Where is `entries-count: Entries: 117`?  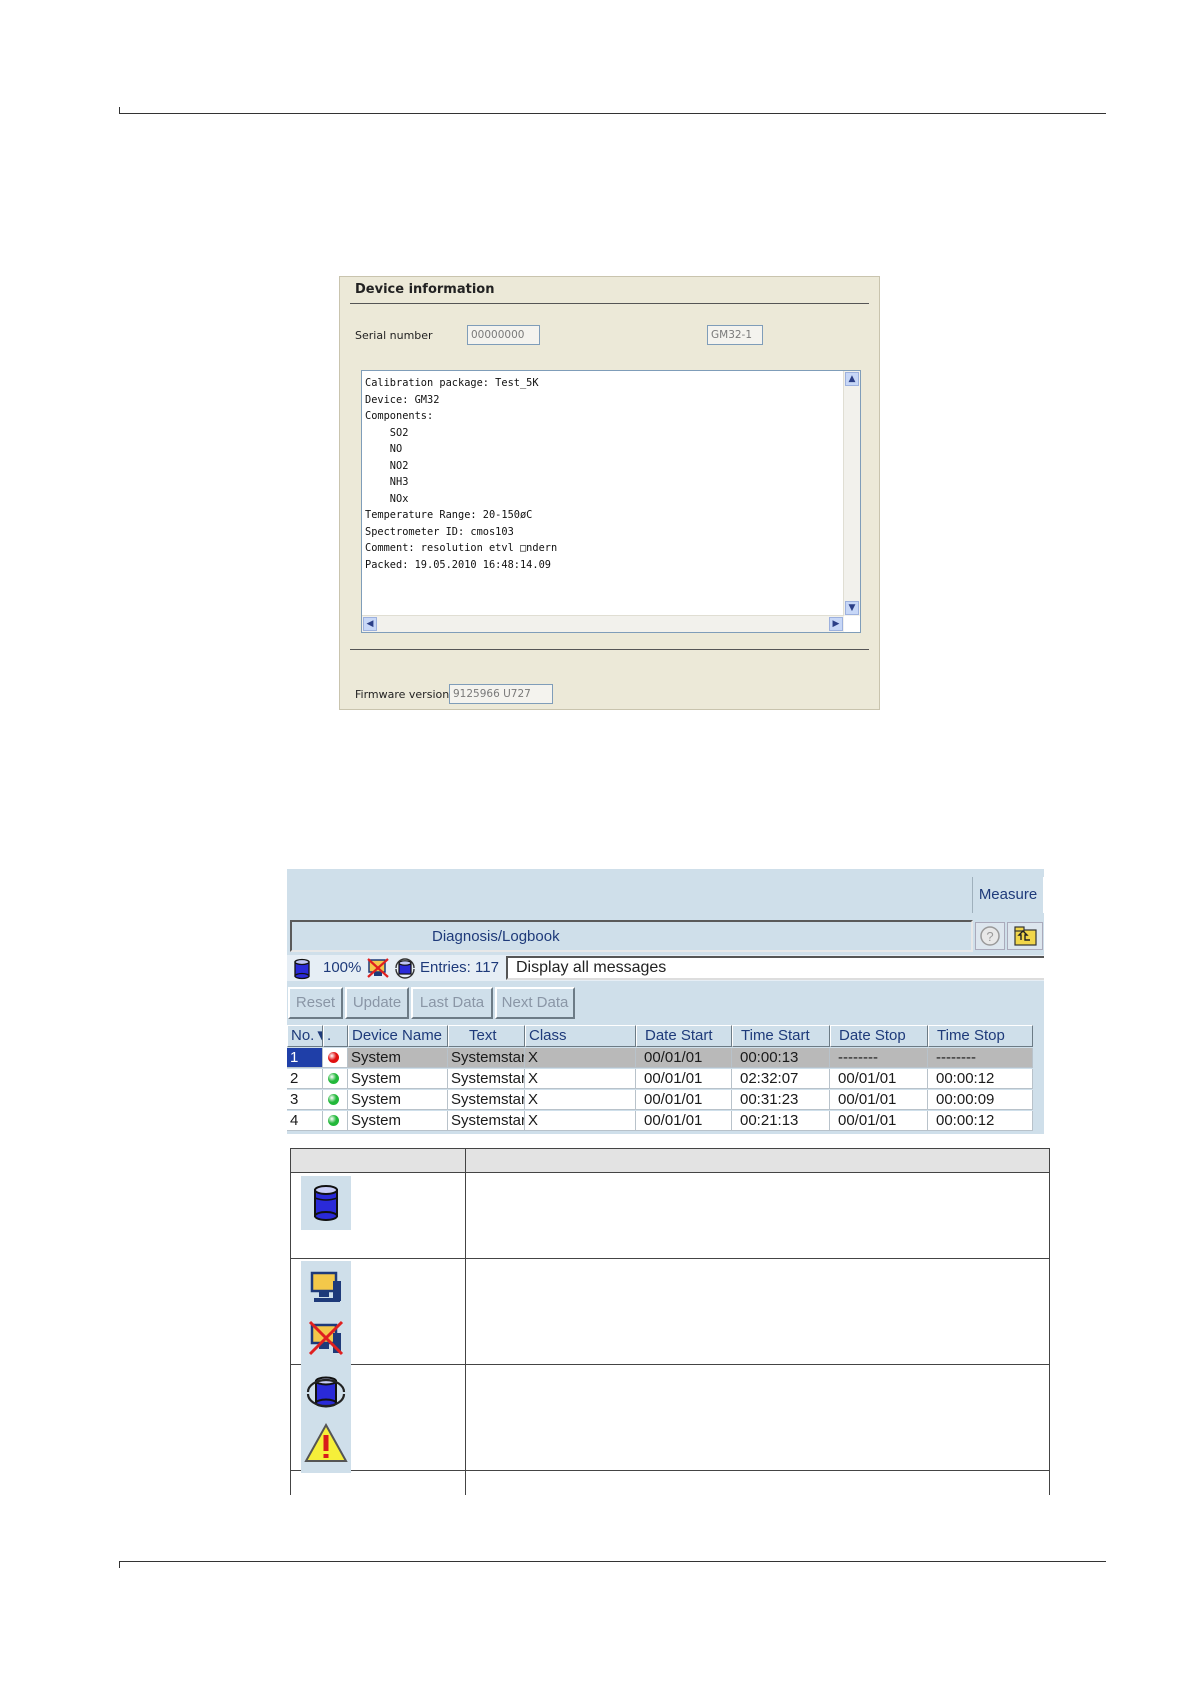 entries-count: Entries: 117 is located at coordinates (459, 967).